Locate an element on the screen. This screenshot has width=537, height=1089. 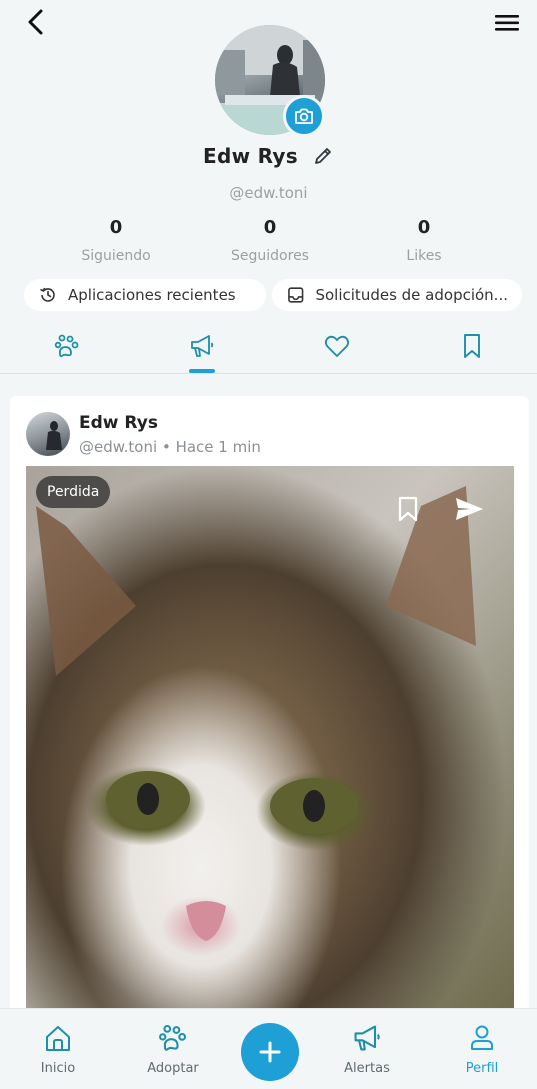
stat-label: Seguidores is located at coordinates (270, 256).